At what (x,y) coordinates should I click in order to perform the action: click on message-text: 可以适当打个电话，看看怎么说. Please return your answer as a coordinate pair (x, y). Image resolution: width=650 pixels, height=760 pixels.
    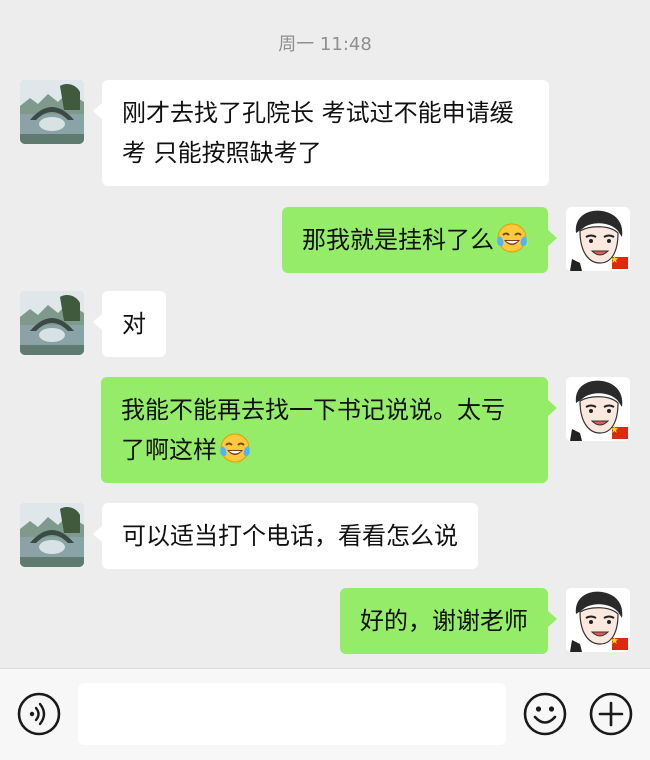
    Looking at the image, I should click on (290, 536).